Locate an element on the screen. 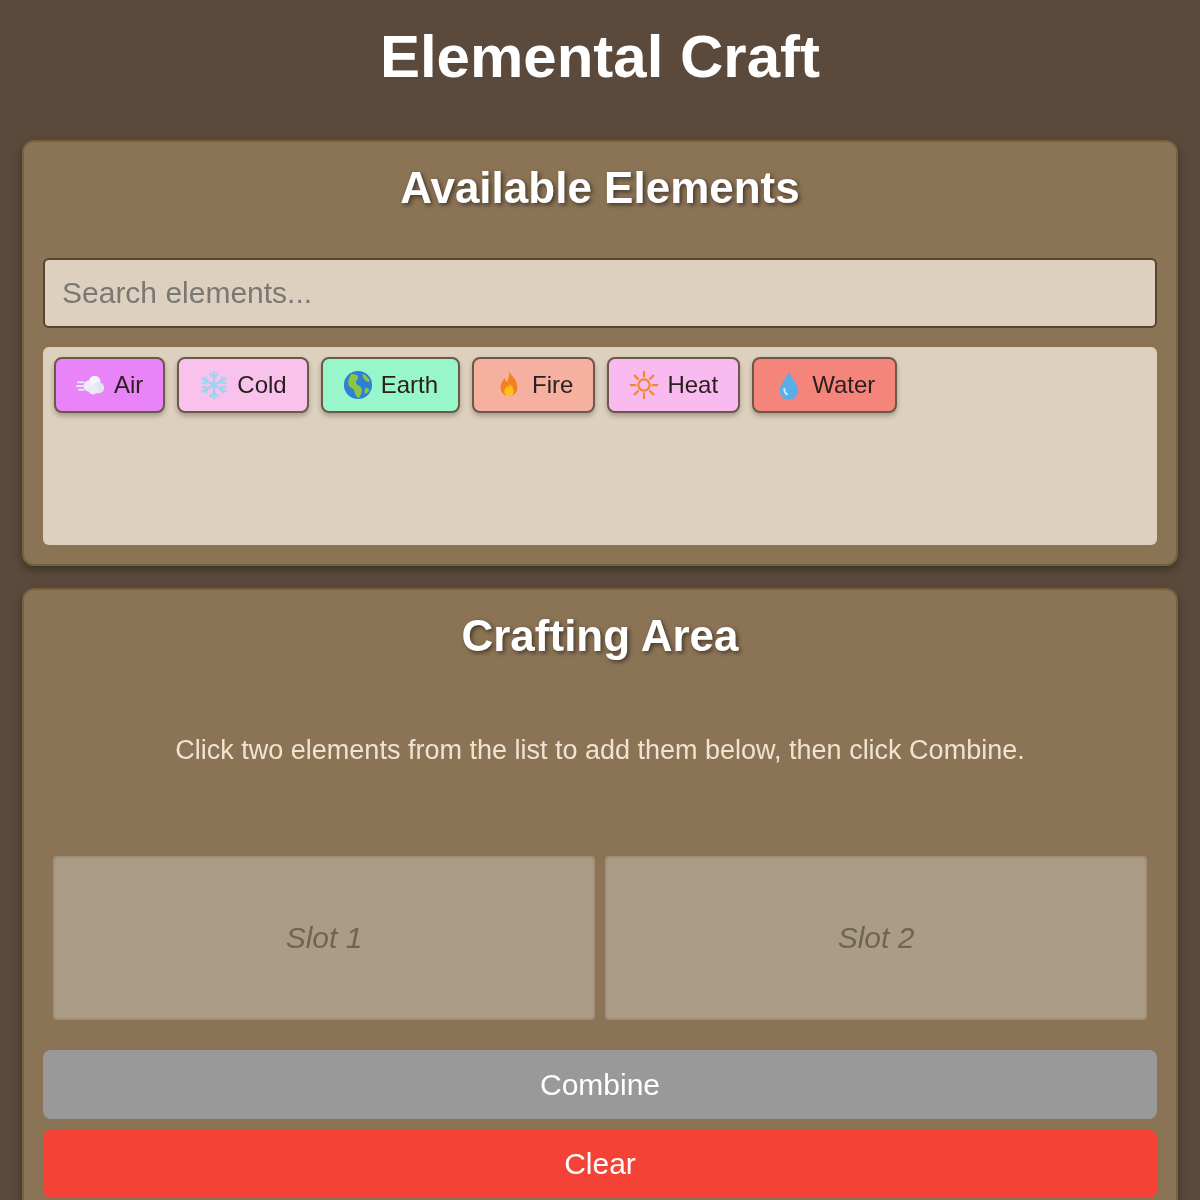 The height and width of the screenshot is (1200, 1200). element-chip: Earth is located at coordinates (390, 385).